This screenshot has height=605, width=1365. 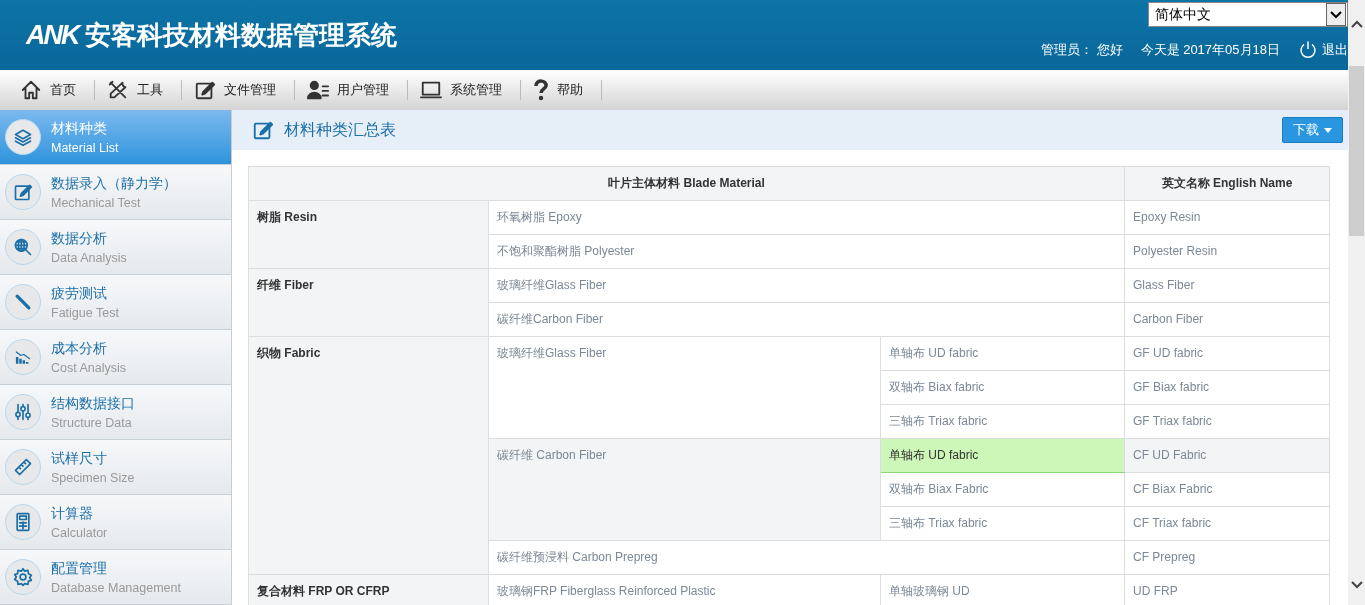 I want to click on english-name-cell: Epoxy Resin, so click(x=1227, y=217).